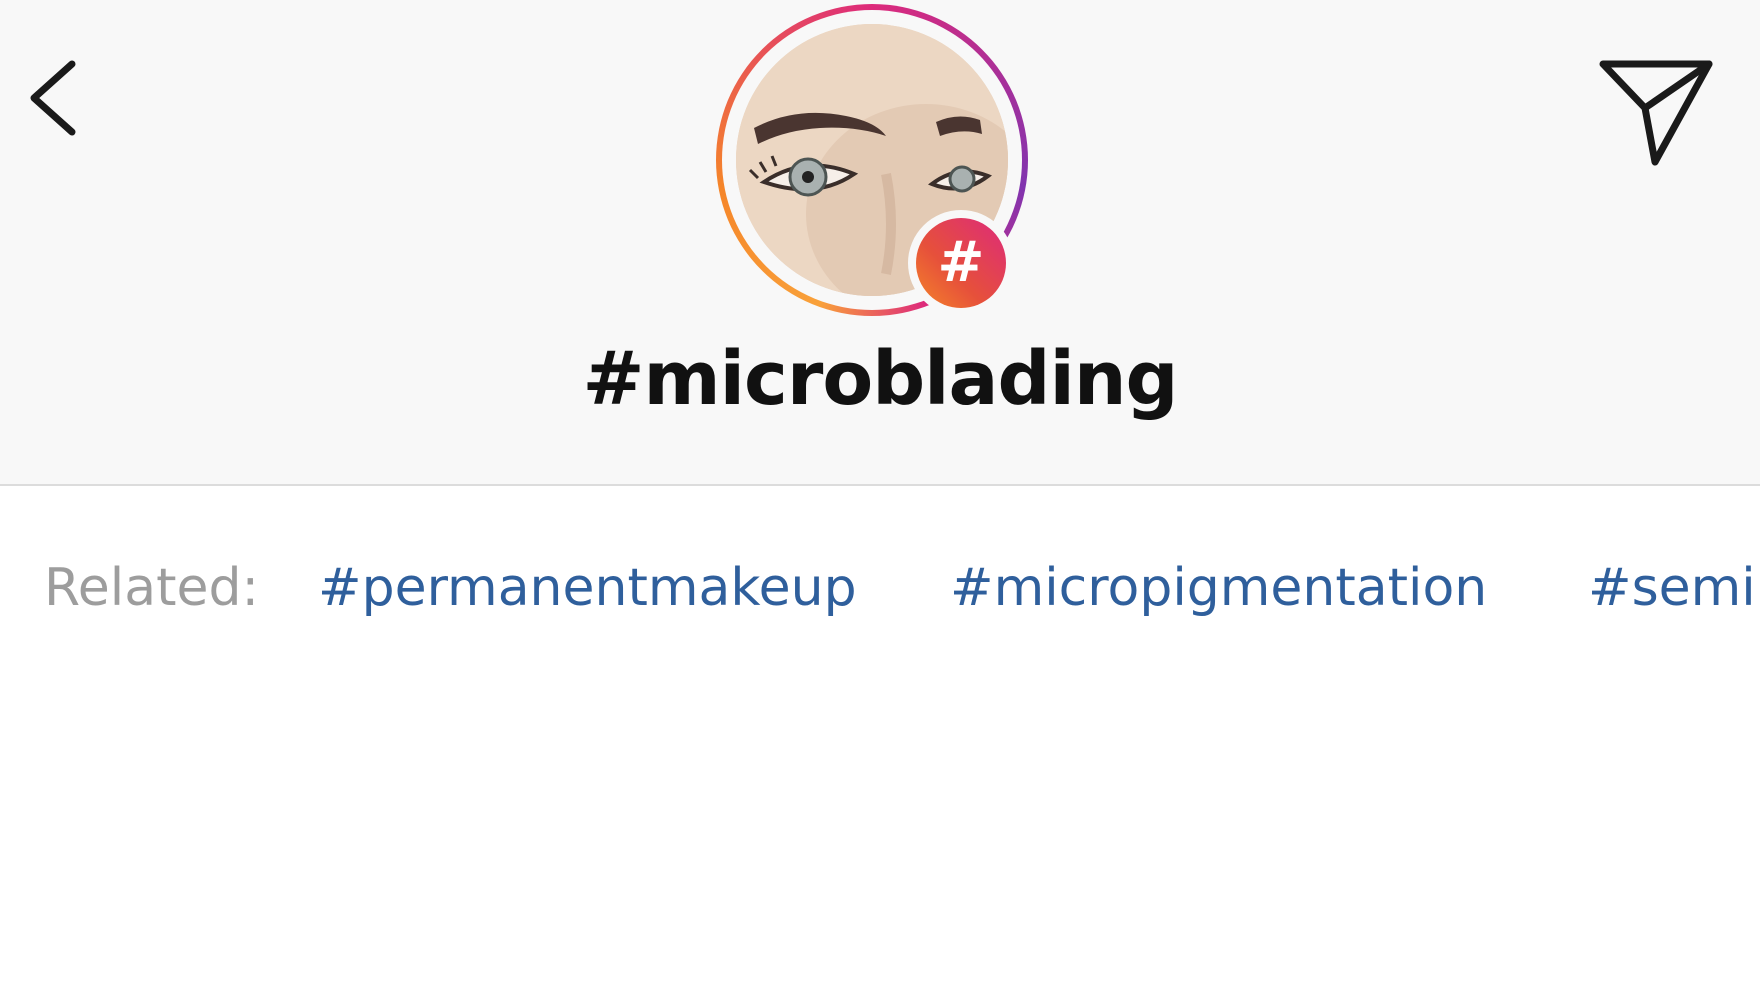 The image size is (1760, 990). What do you see at coordinates (587, 588) in the screenshot?
I see `related-tag-permanentmakeup: #permanentmakeup` at bounding box center [587, 588].